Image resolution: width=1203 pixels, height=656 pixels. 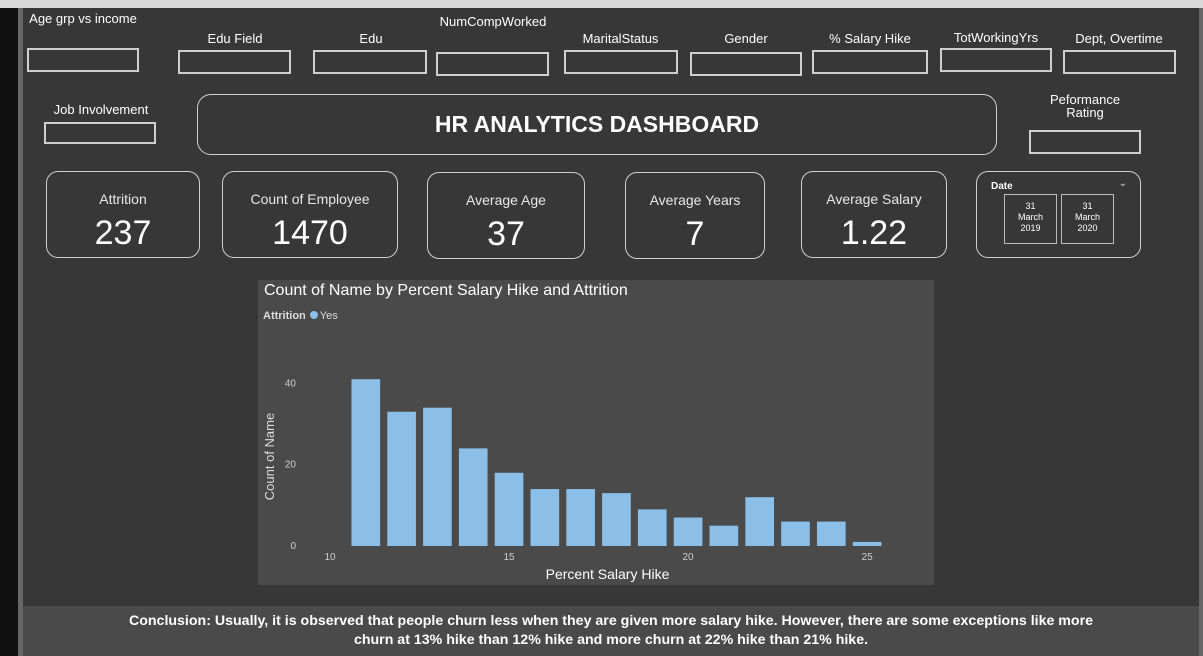 I want to click on slicer-label-edu-field: Edu Field, so click(x=235, y=38).